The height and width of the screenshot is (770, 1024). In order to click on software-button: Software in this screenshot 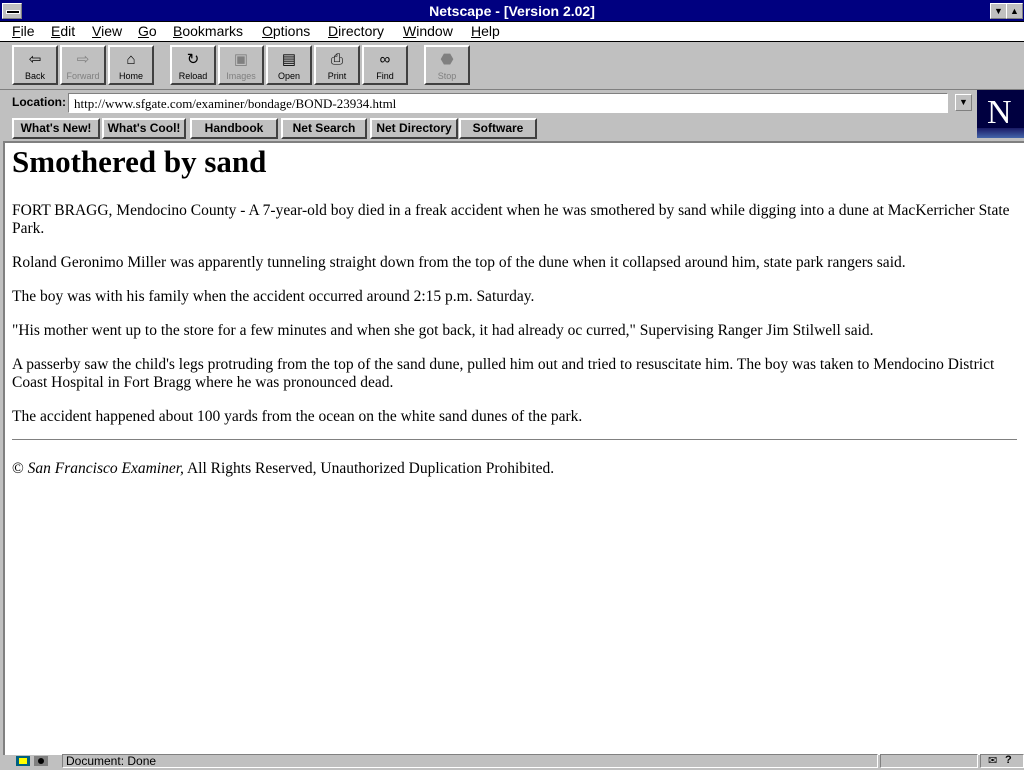, I will do `click(498, 128)`.